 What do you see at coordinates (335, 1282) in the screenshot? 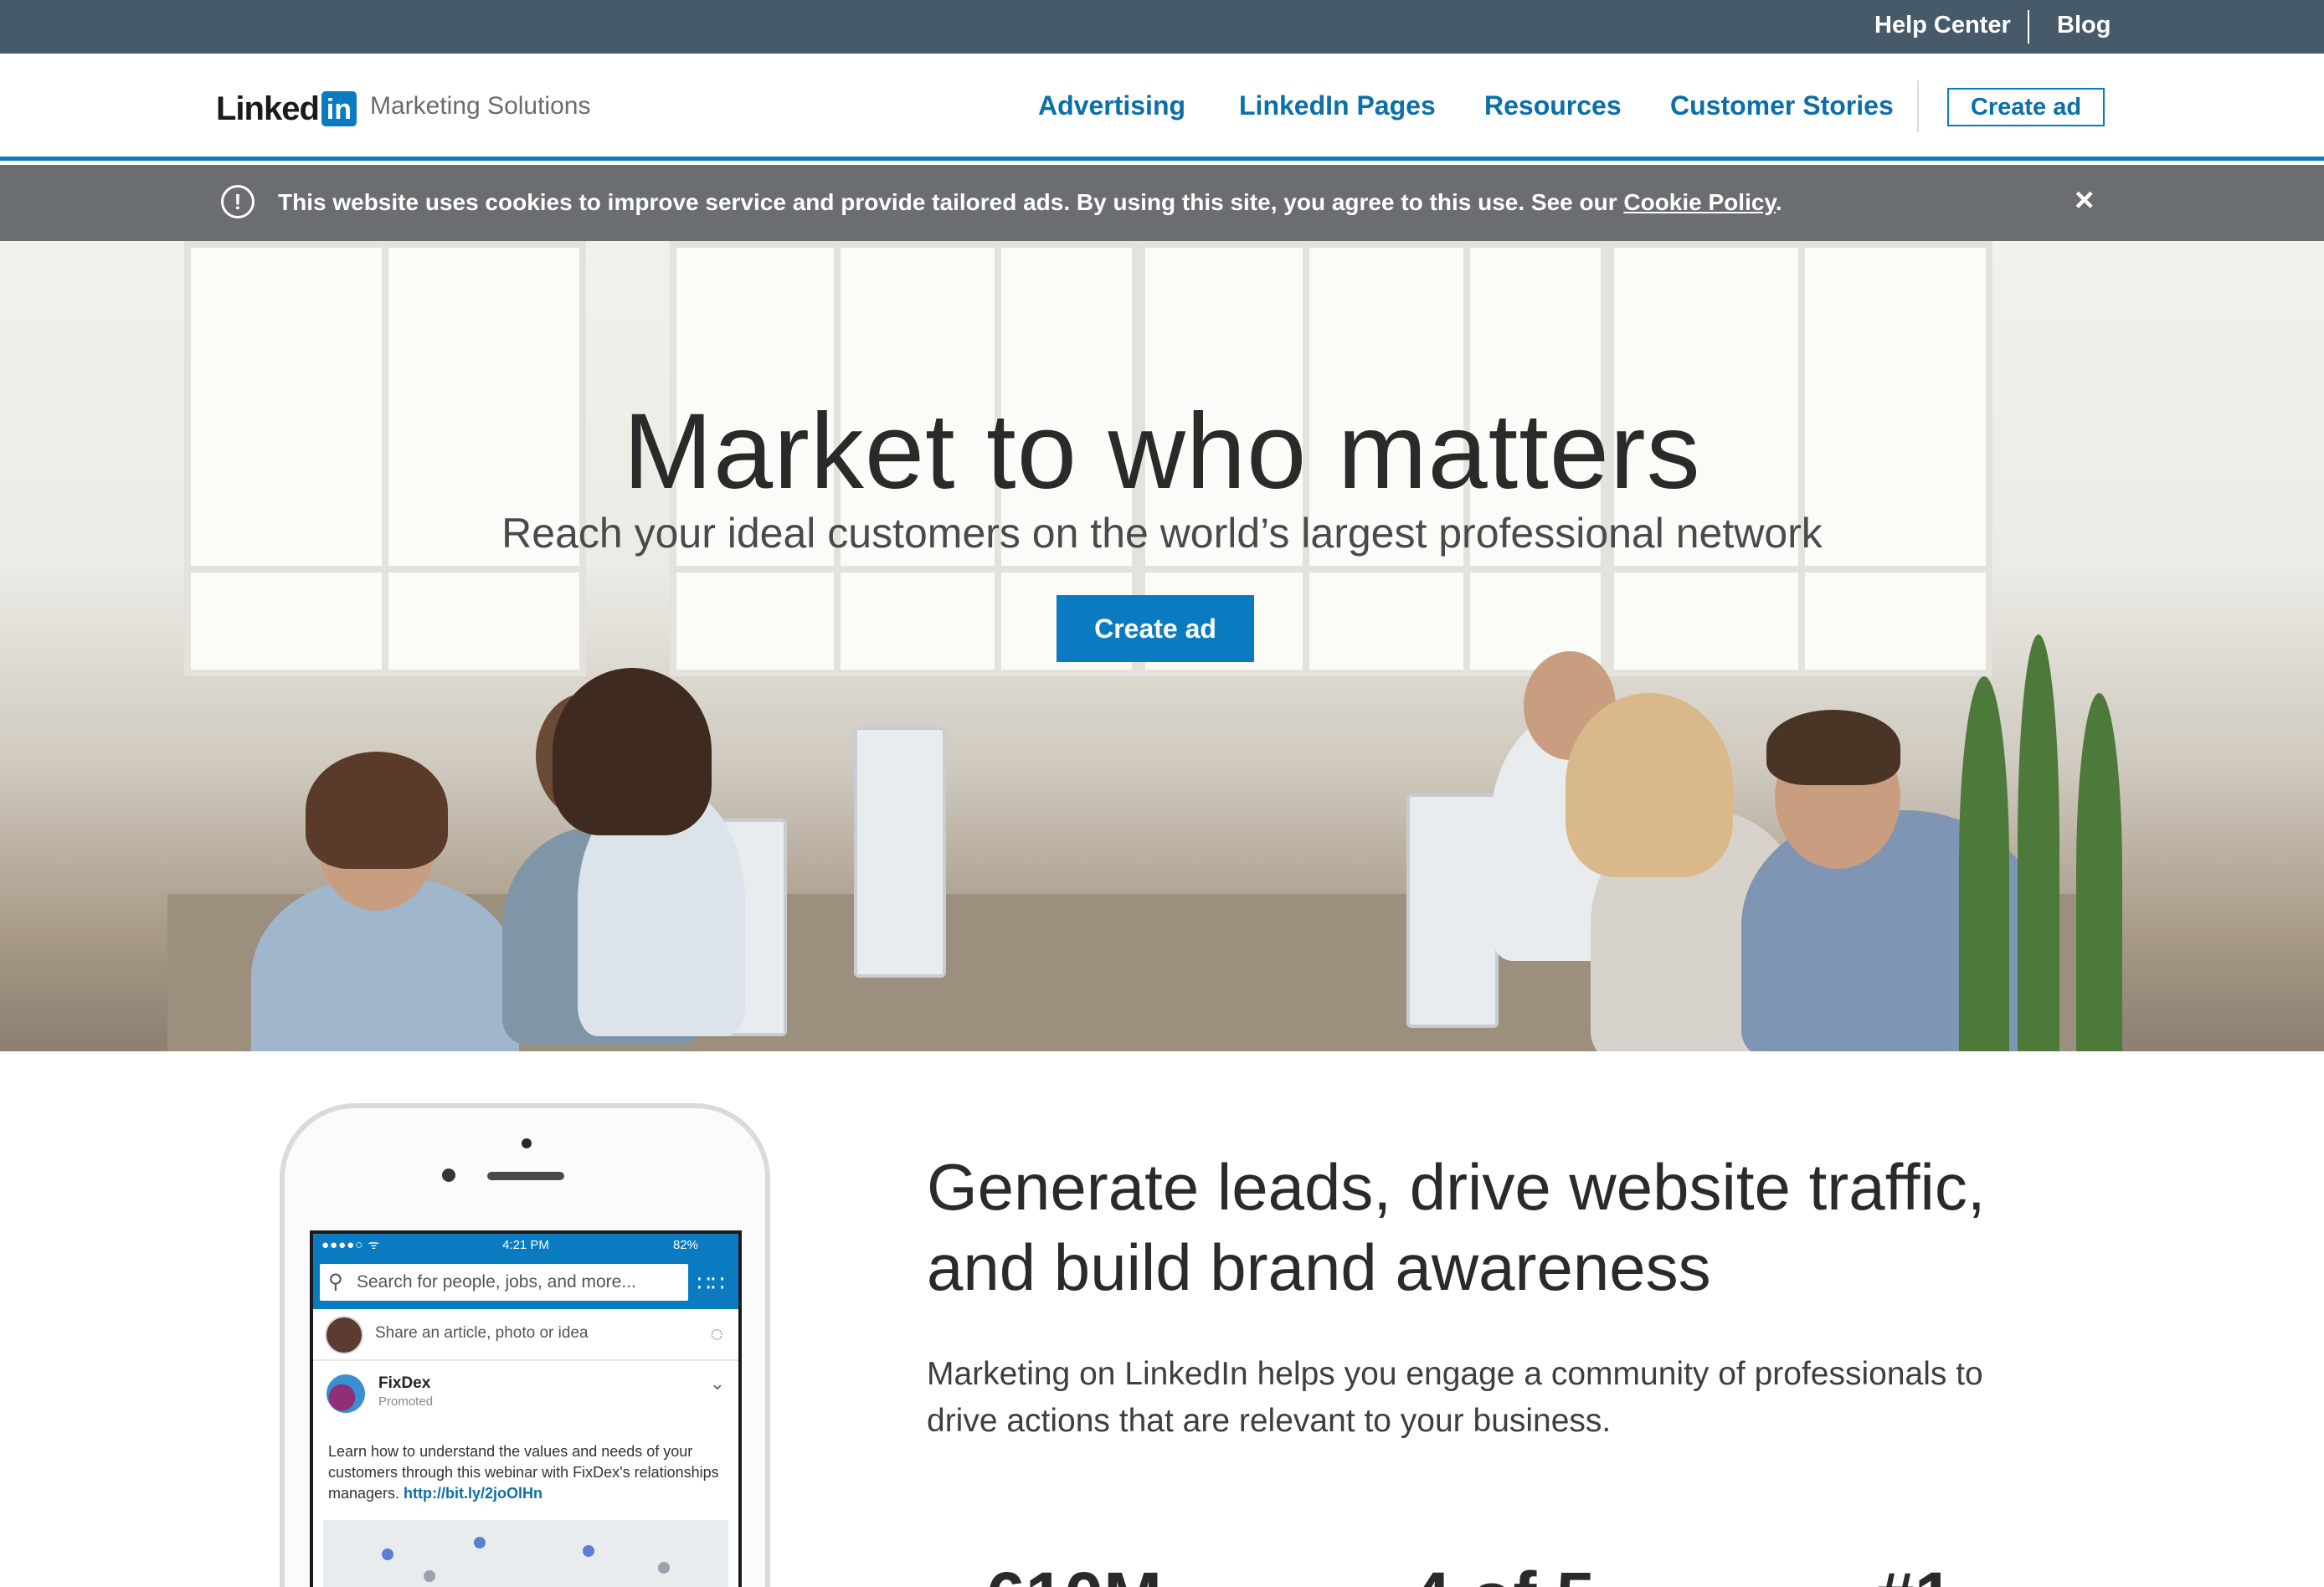
I see `search-icon: ⚲` at bounding box center [335, 1282].